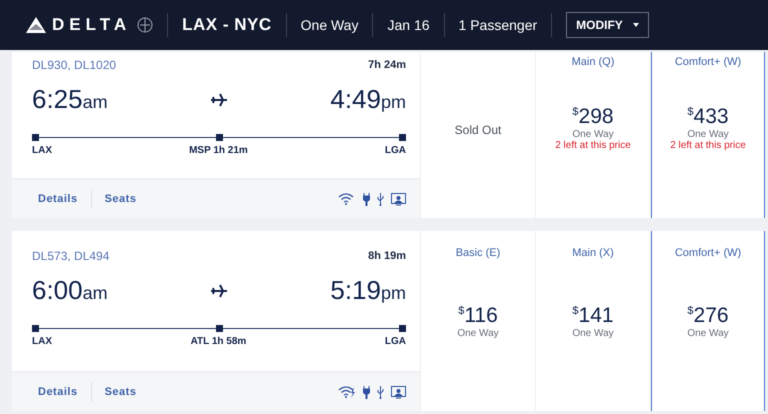  Describe the element at coordinates (36, 25) in the screenshot. I see `delta-logo-icon` at that location.